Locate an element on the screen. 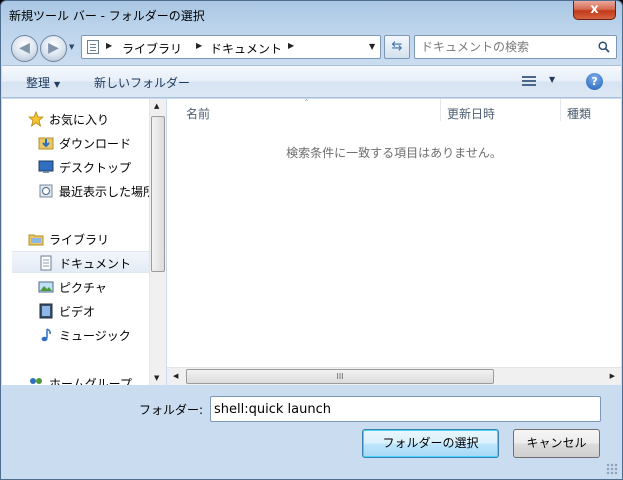 The width and height of the screenshot is (623, 480). details-view-icon is located at coordinates (529, 81).